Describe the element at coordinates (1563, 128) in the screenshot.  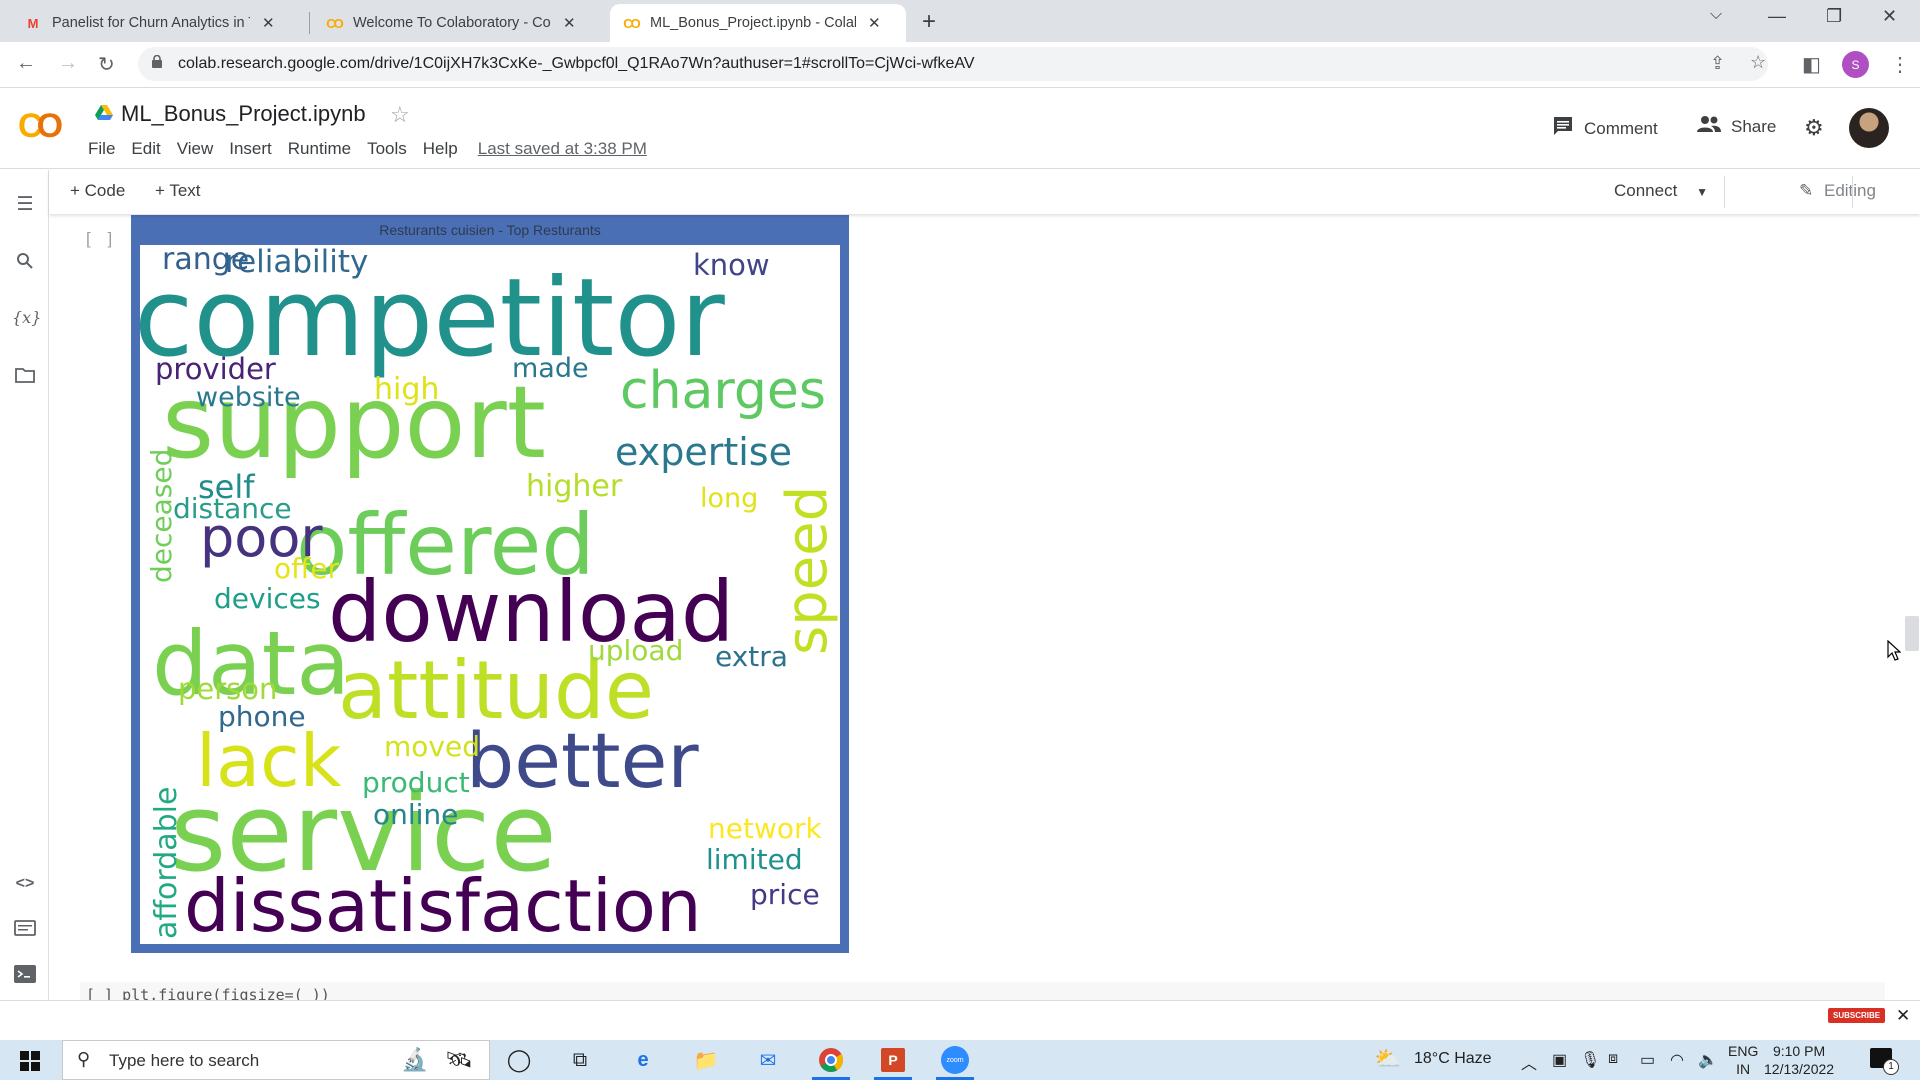
I see `comment-icon` at that location.